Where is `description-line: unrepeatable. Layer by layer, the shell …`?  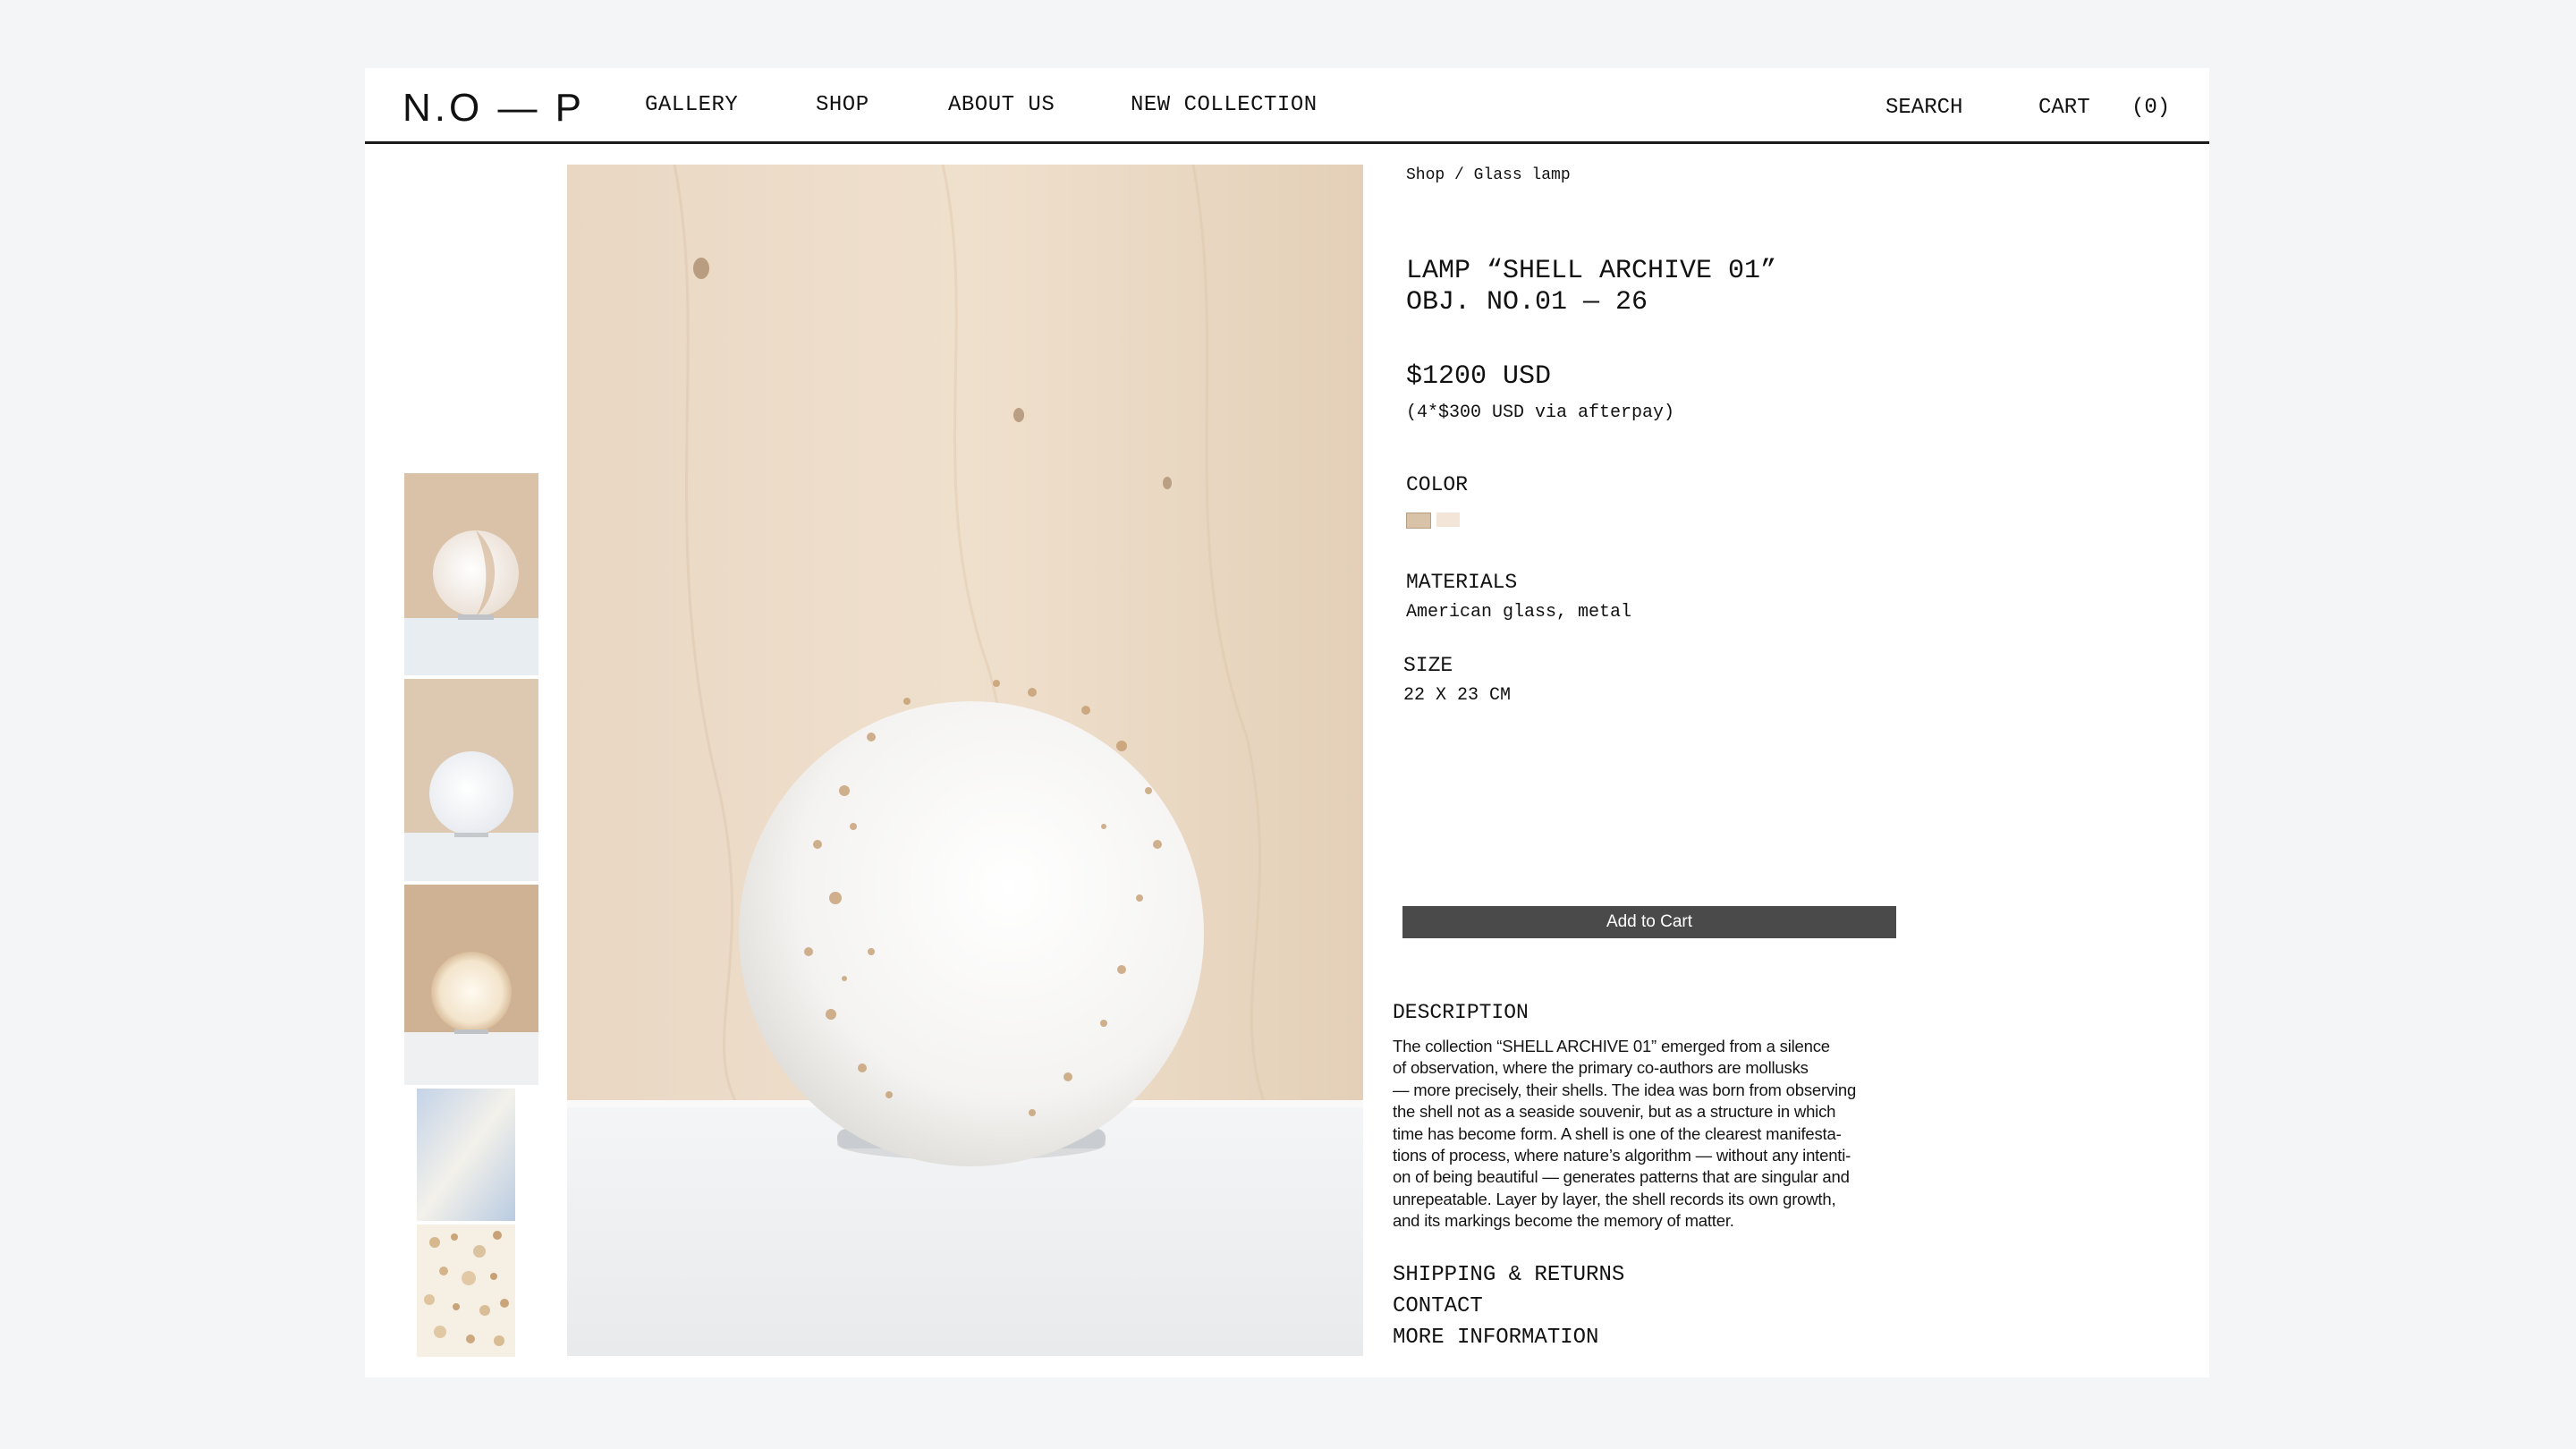 description-line: unrepeatable. Layer by layer, the shell … is located at coordinates (1614, 1198).